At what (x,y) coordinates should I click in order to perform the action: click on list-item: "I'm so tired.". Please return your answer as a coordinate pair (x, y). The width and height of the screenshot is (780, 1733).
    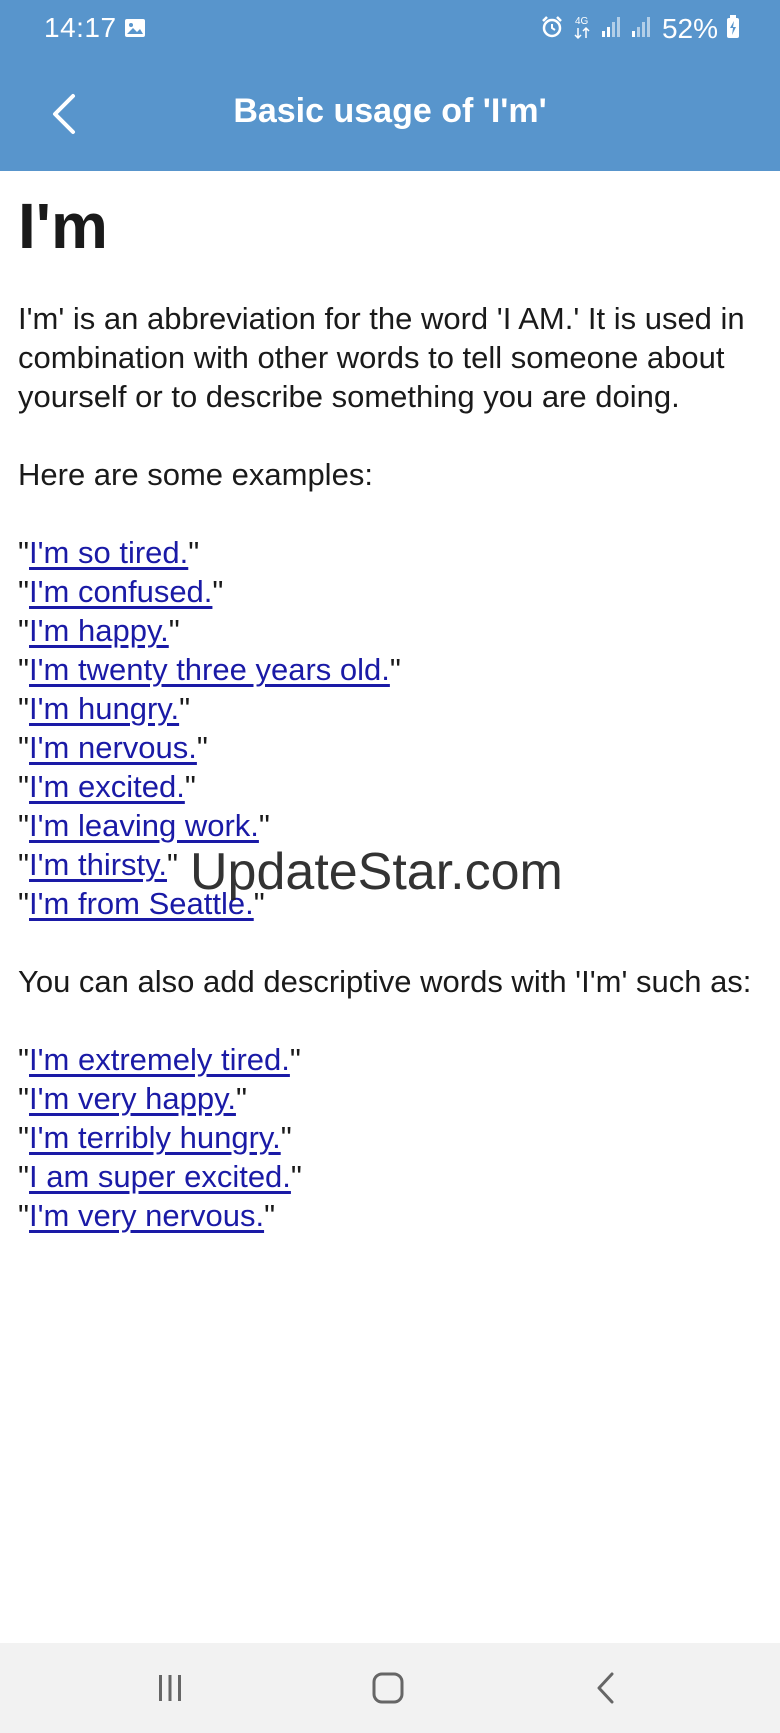
    Looking at the image, I should click on (109, 553).